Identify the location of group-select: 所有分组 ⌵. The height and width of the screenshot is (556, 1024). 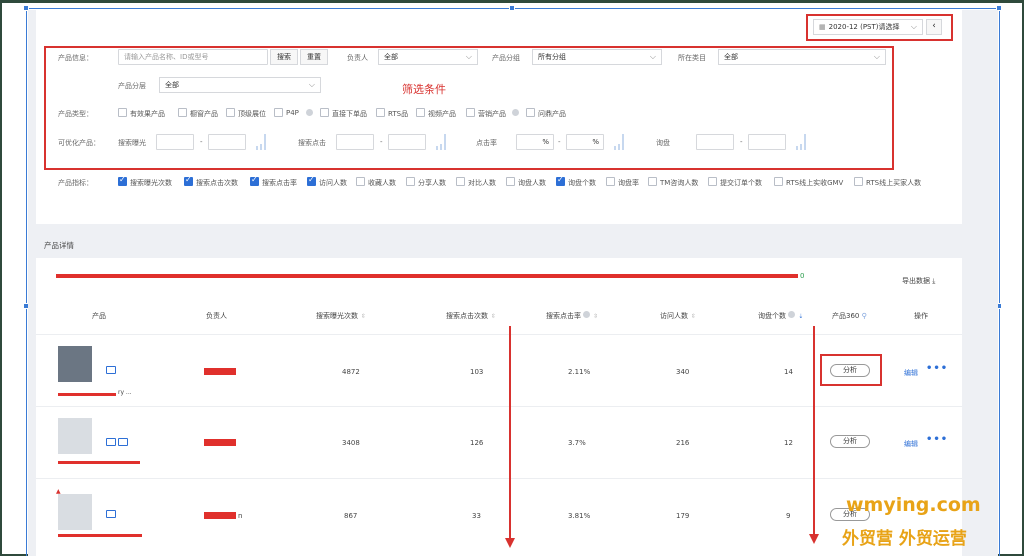
(597, 57).